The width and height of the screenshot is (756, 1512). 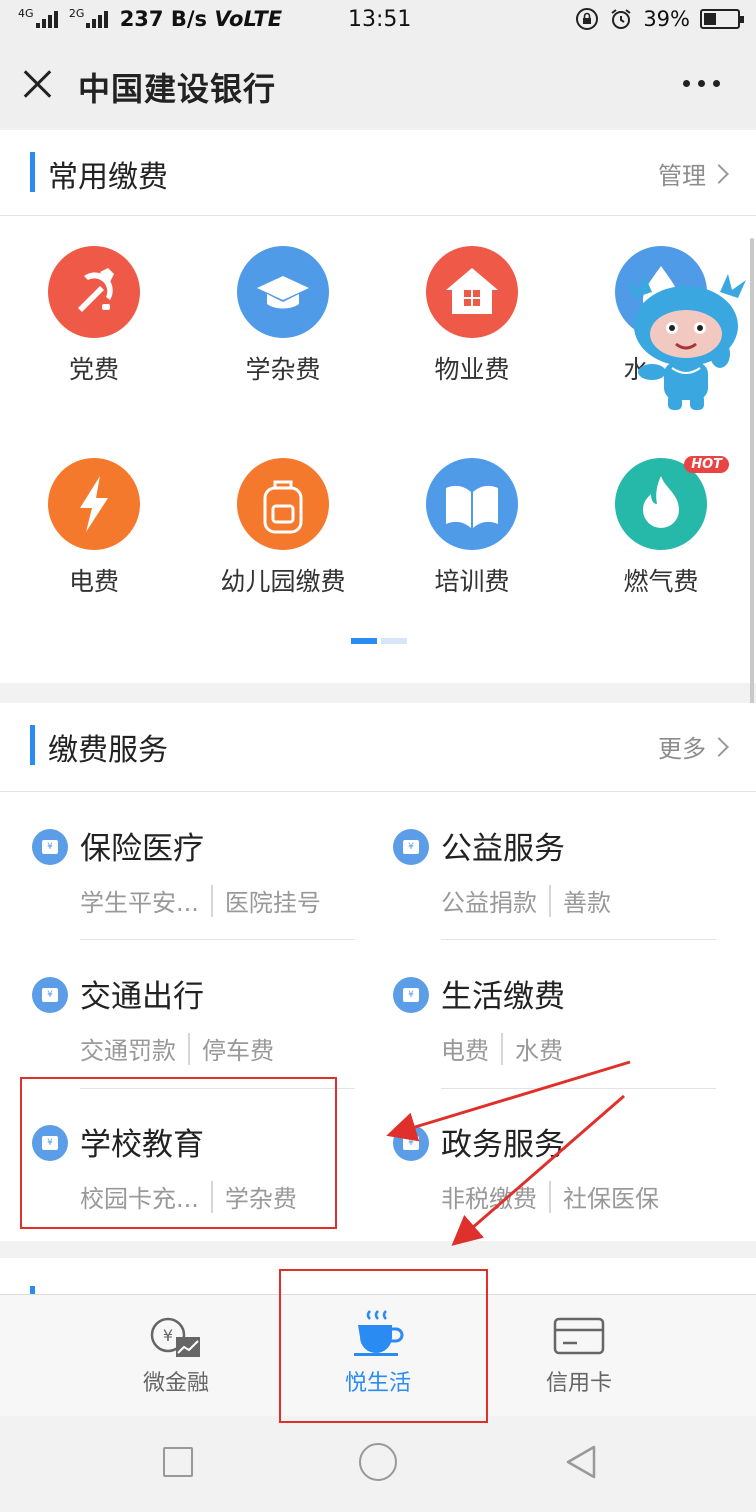 I want to click on service-name: 政务服务, so click(x=503, y=1145).